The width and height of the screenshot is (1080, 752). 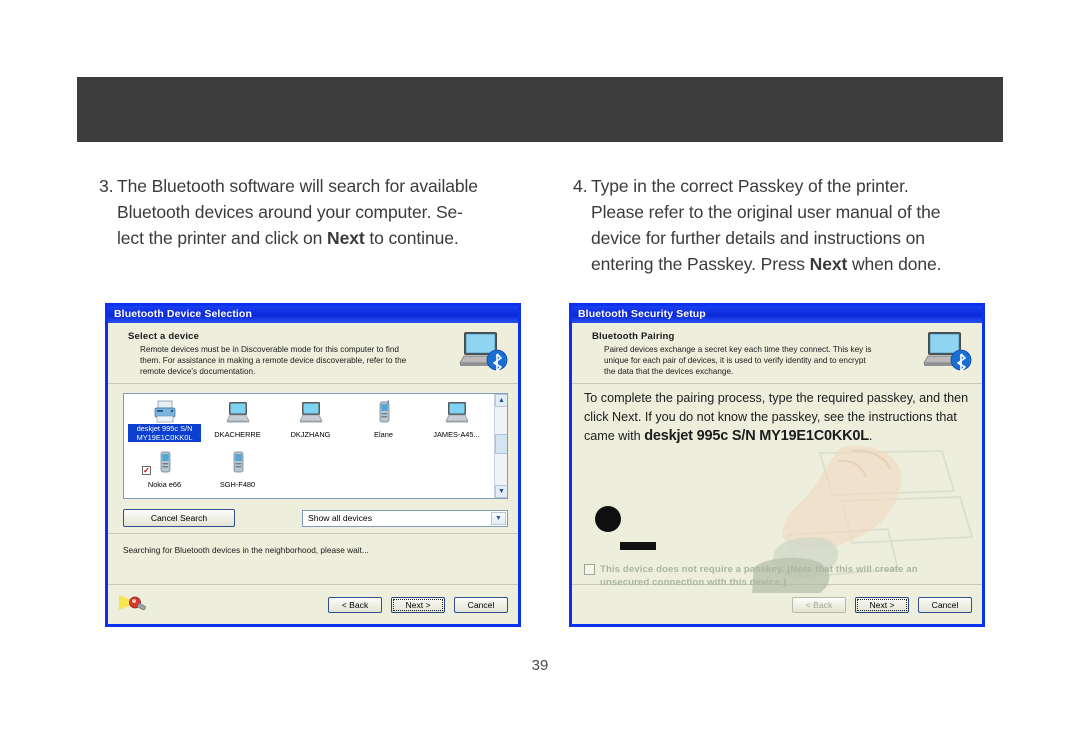 What do you see at coordinates (133, 604) in the screenshot?
I see `search-flashlight-icon` at bounding box center [133, 604].